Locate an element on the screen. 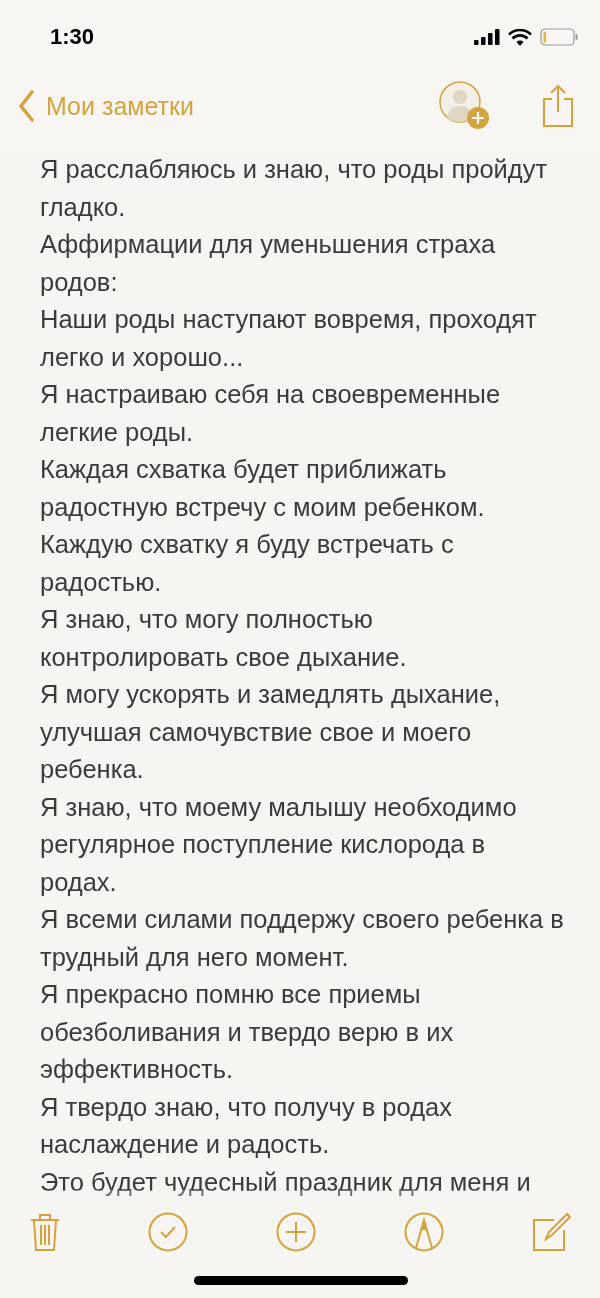 The width and height of the screenshot is (600, 1298). note-line: Это будет чудесный праздник для меня и is located at coordinates (286, 1182).